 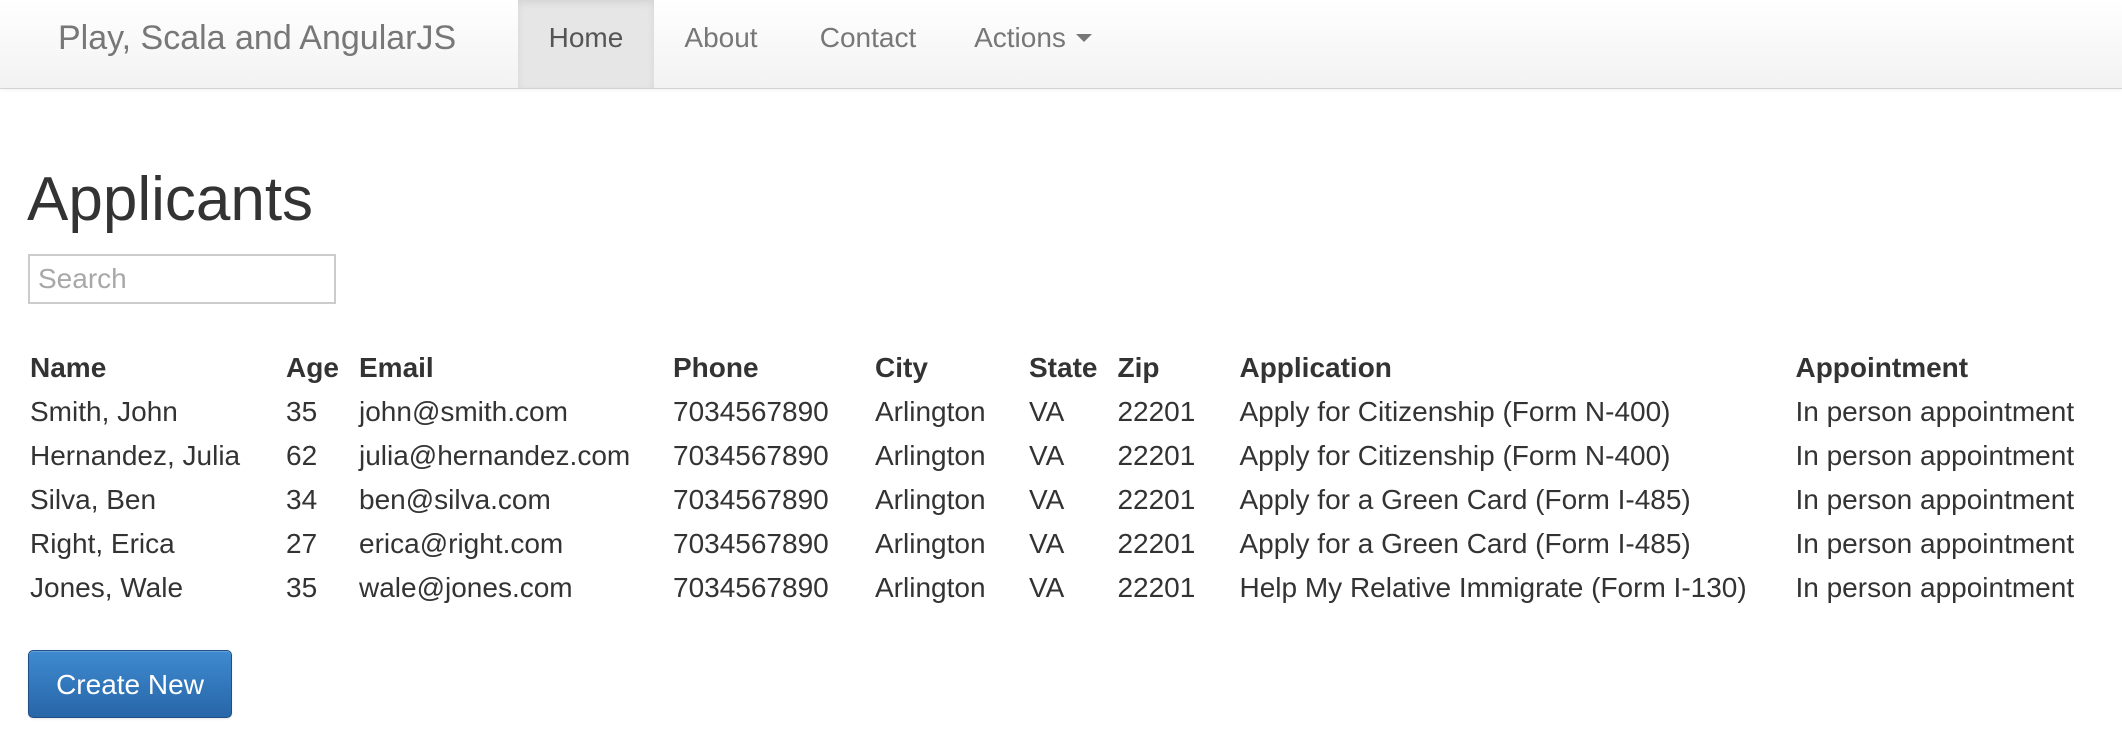 I want to click on column-header-zip: Zip, so click(x=1168, y=368).